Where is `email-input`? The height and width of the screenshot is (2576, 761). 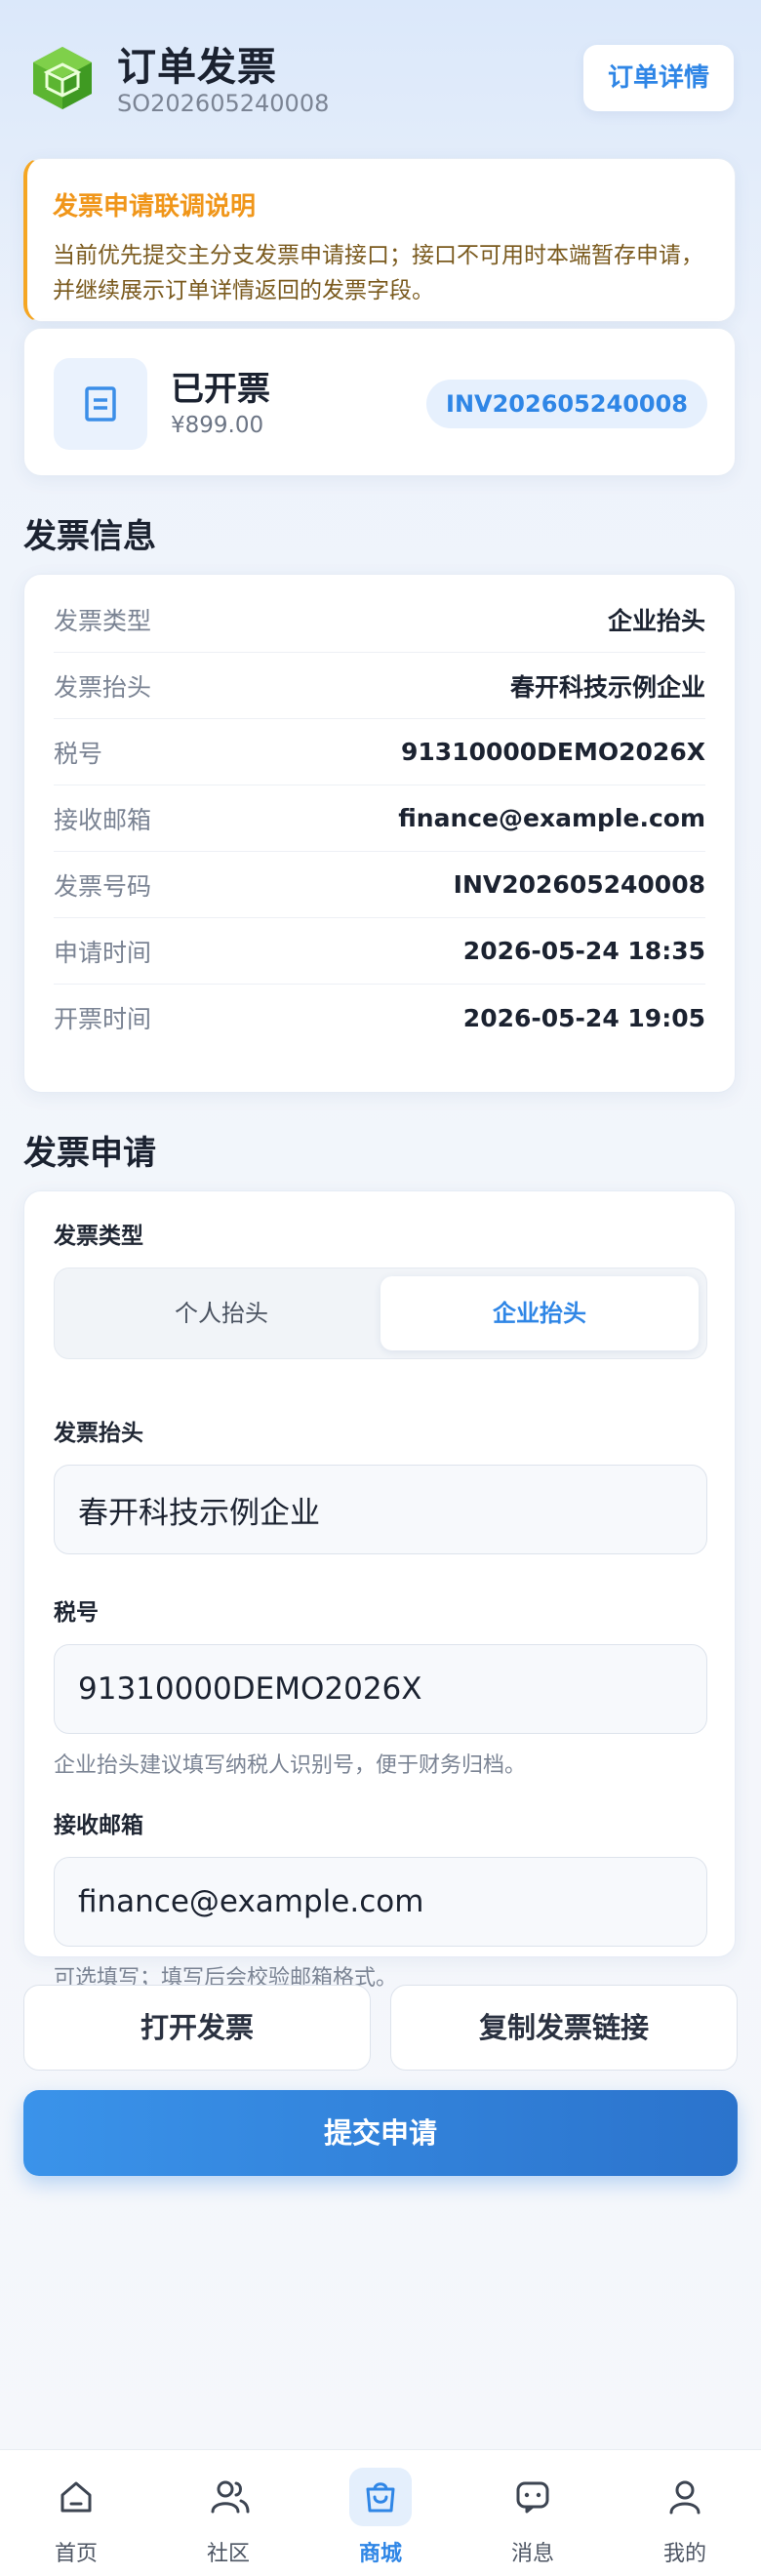 email-input is located at coordinates (380, 1902).